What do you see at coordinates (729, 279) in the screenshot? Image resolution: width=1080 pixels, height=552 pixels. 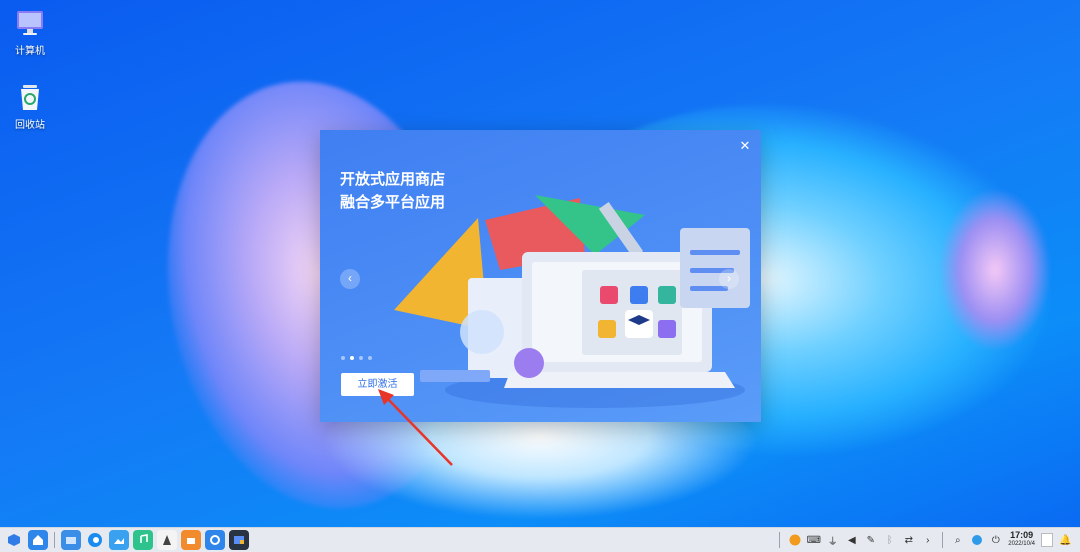 I see `chevron-right-icon: ›` at bounding box center [729, 279].